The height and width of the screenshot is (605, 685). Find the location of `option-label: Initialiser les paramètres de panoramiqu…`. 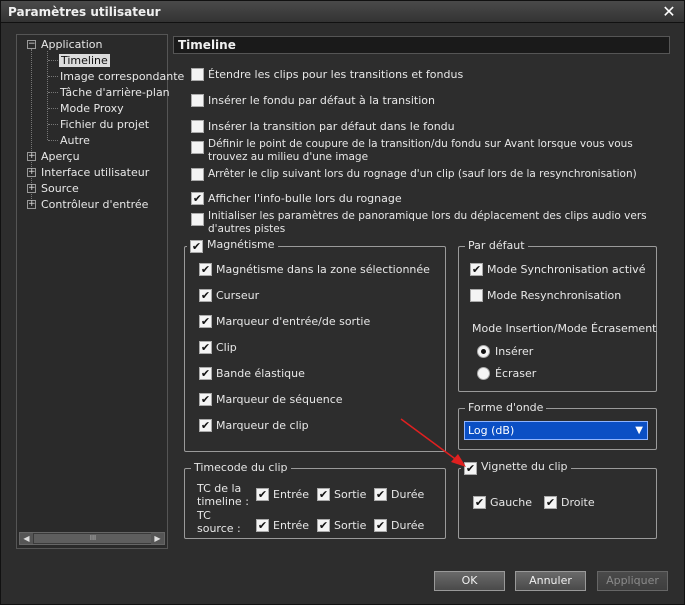

option-label: Initialiser les paramètres de panoramiqu… is located at coordinates (427, 222).